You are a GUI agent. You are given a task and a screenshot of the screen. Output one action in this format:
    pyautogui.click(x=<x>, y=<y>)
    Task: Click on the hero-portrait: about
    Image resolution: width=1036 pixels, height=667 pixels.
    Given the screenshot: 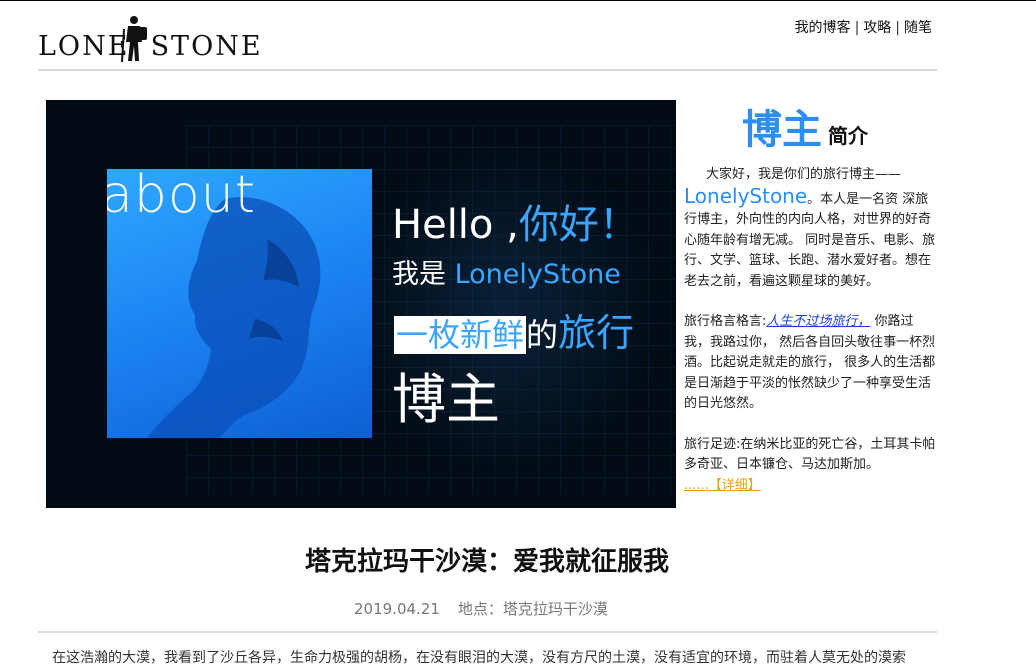 What is the action you would take?
    pyautogui.click(x=239, y=303)
    